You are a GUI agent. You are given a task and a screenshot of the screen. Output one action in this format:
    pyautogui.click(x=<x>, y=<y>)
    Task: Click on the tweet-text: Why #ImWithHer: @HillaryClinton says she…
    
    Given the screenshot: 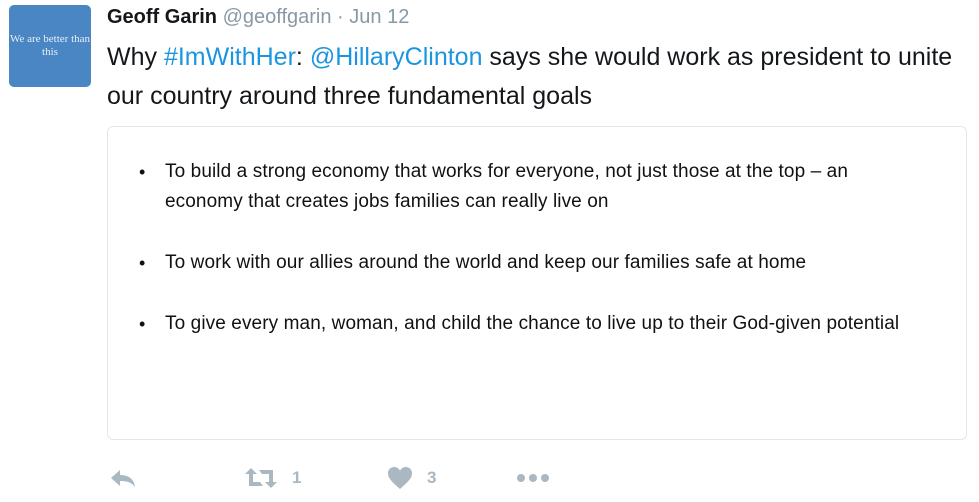 What is the action you would take?
    pyautogui.click(x=537, y=77)
    